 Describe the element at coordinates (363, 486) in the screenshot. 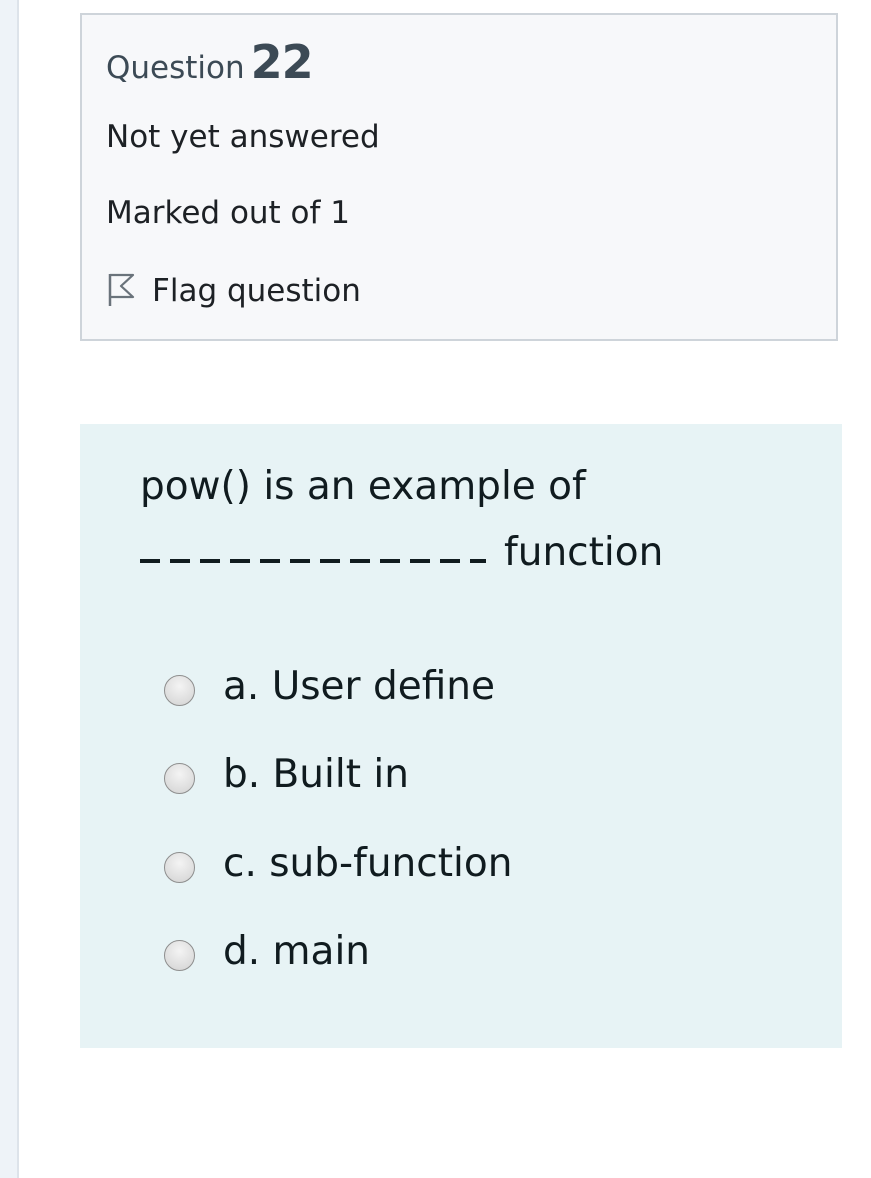

I see `question-text: pow() is an example of` at that location.